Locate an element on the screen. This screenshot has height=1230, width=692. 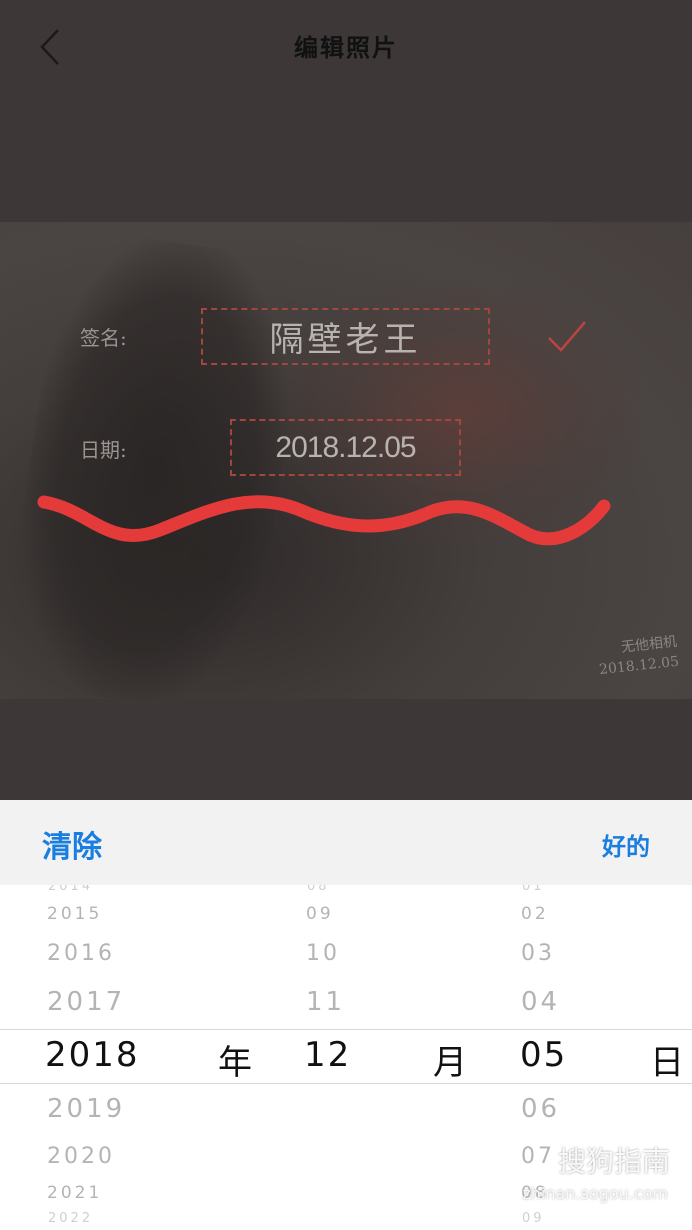
month-unit-label: 月 is located at coordinates (450, 1063).